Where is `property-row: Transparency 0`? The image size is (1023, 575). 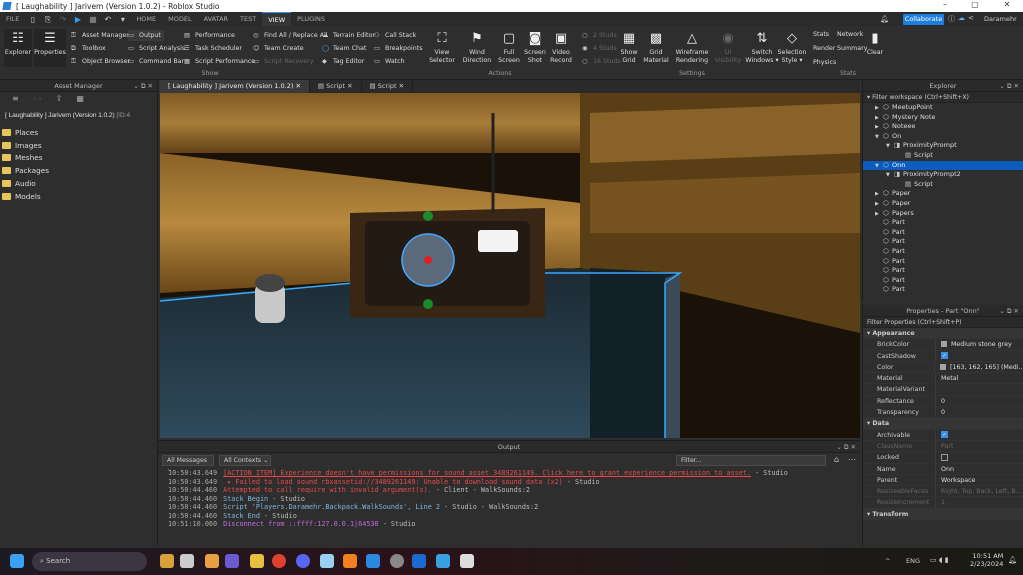 property-row: Transparency 0 is located at coordinates (943, 413).